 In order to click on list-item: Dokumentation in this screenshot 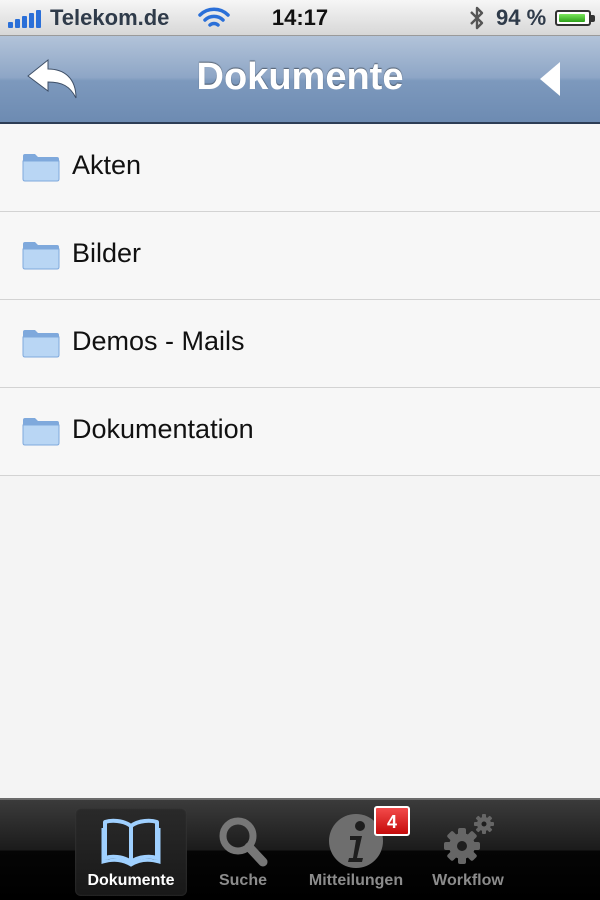, I will do `click(300, 432)`.